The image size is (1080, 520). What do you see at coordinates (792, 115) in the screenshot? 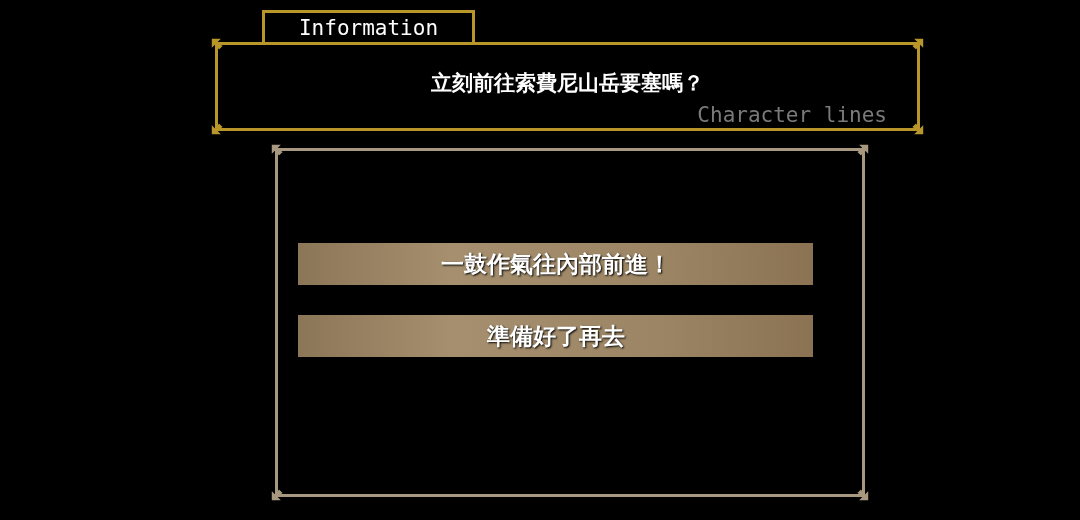
I see `caption-text: Character lines` at bounding box center [792, 115].